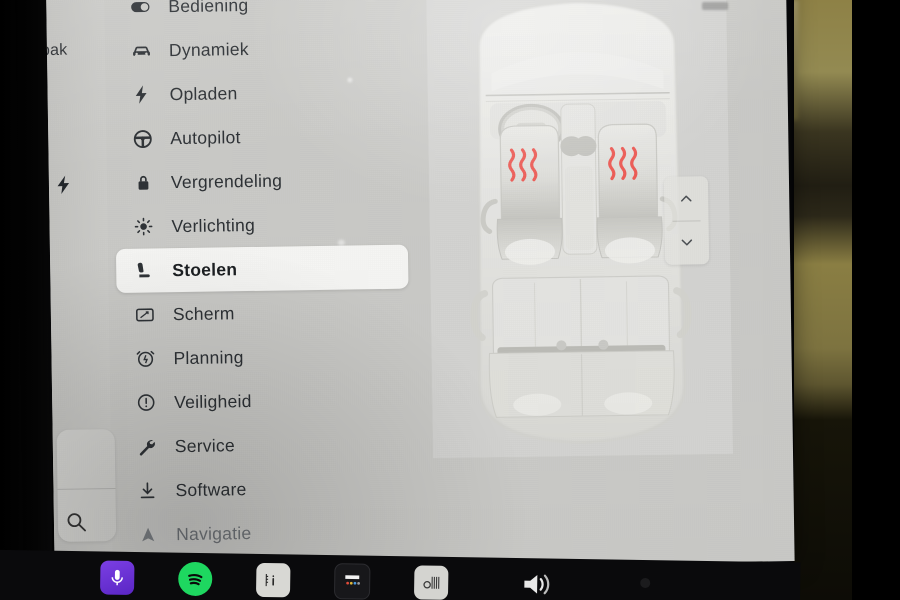  What do you see at coordinates (265, 489) in the screenshot?
I see `sidebar-item-software: Software` at bounding box center [265, 489].